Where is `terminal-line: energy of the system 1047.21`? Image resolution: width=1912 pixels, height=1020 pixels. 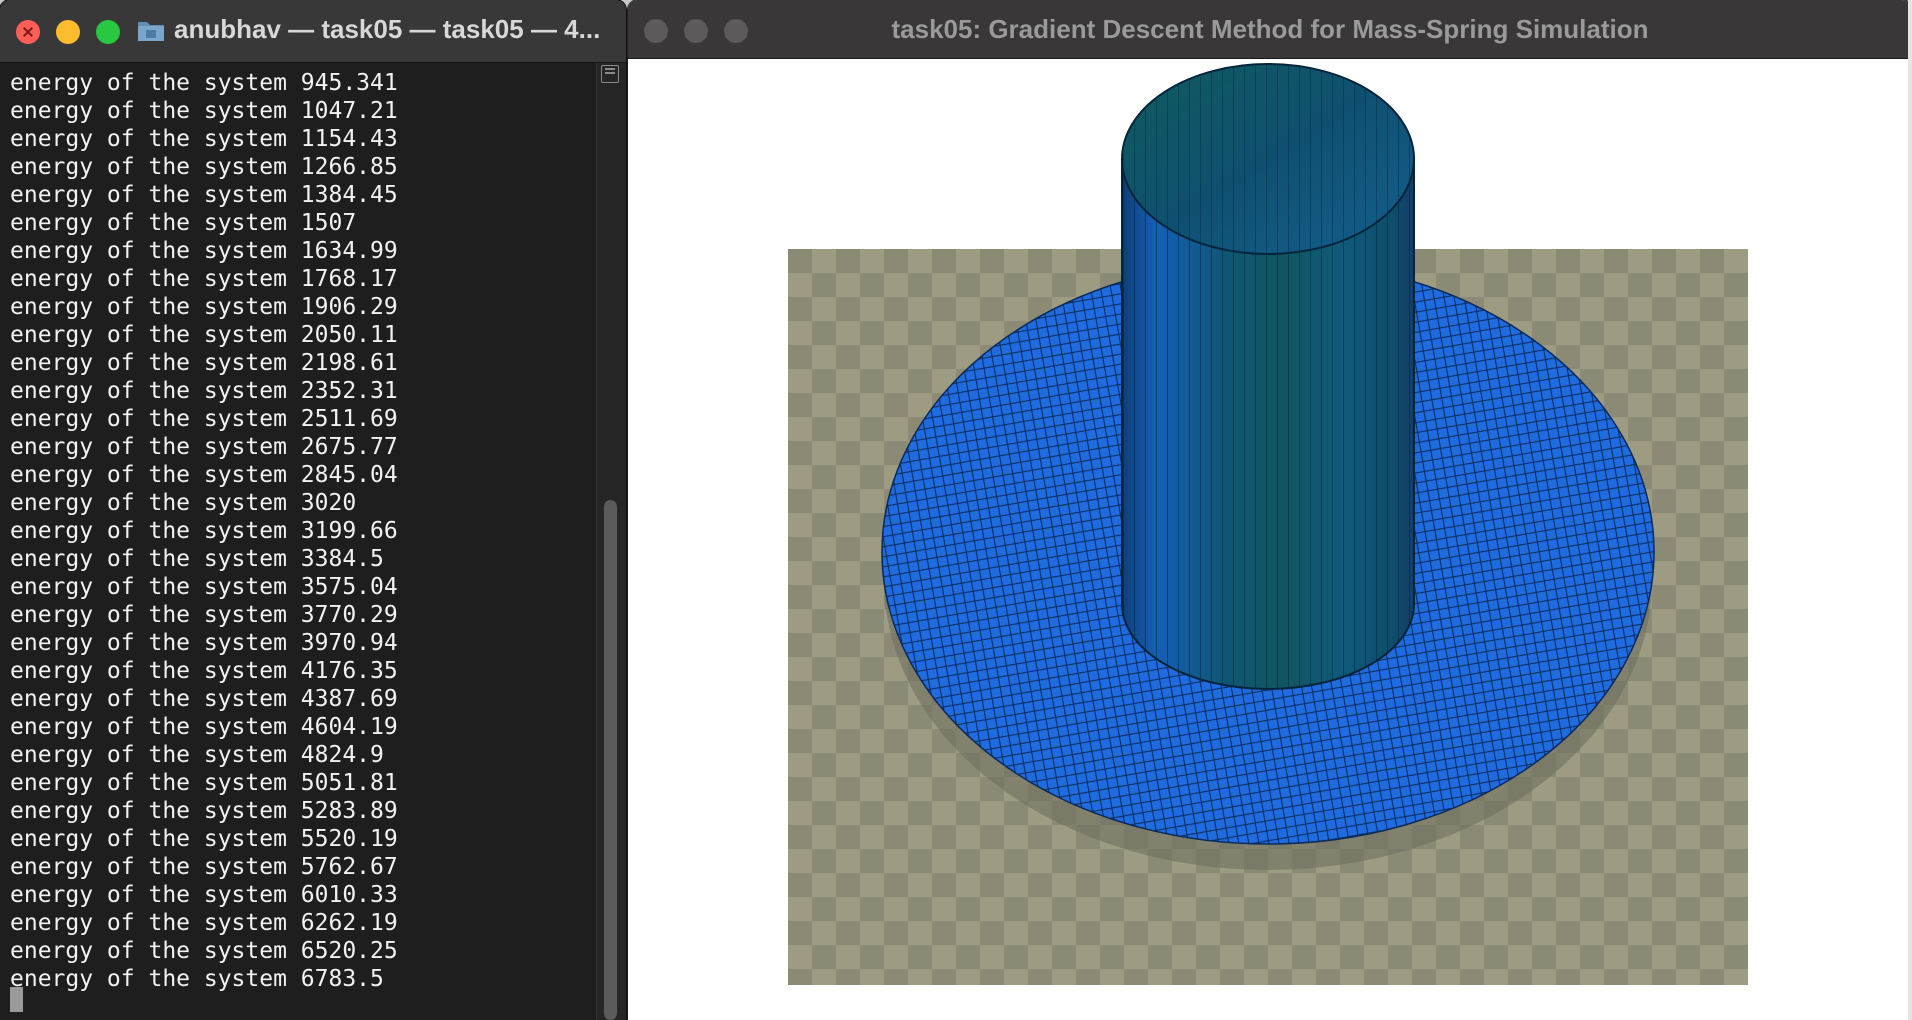
terminal-line: energy of the system 1047.21 is located at coordinates (204, 111).